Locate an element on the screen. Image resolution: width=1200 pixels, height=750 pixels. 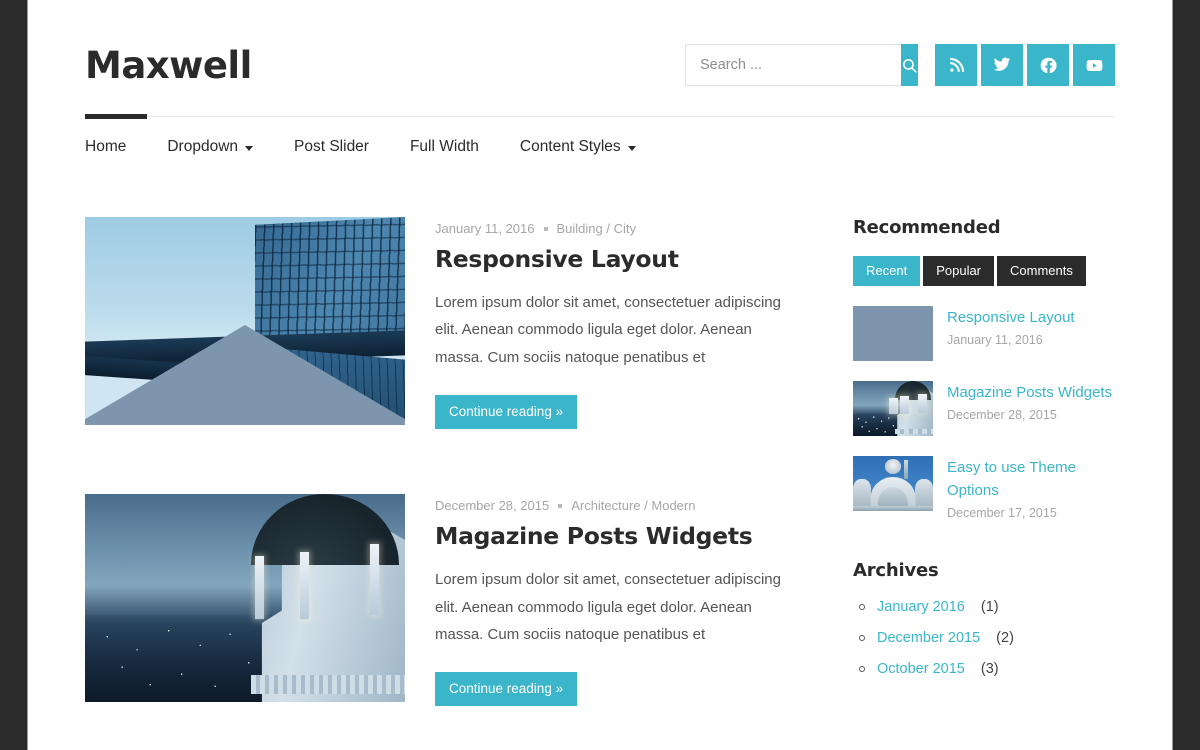
archive-link: December 2015 is located at coordinates (928, 638).